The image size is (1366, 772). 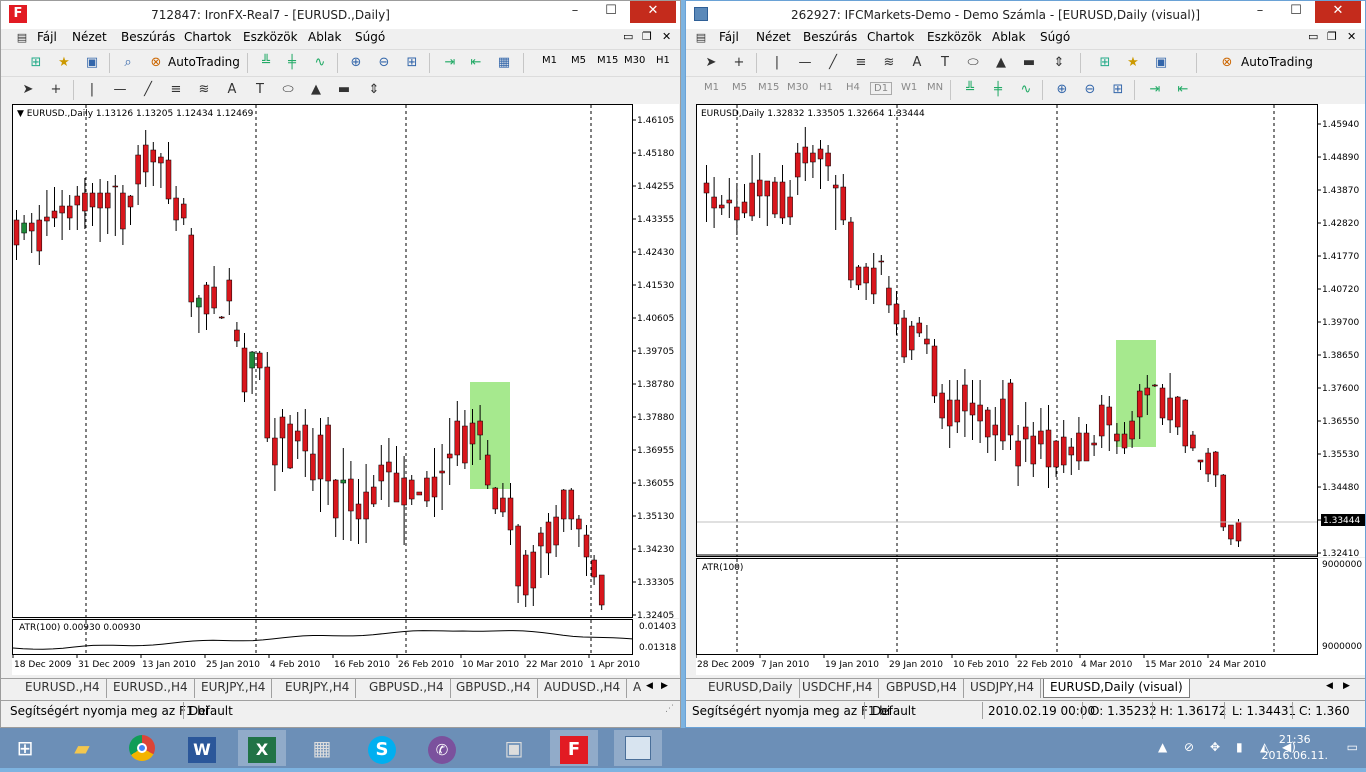 I want to click on remote-app-icon: ▣, so click(x=514, y=748).